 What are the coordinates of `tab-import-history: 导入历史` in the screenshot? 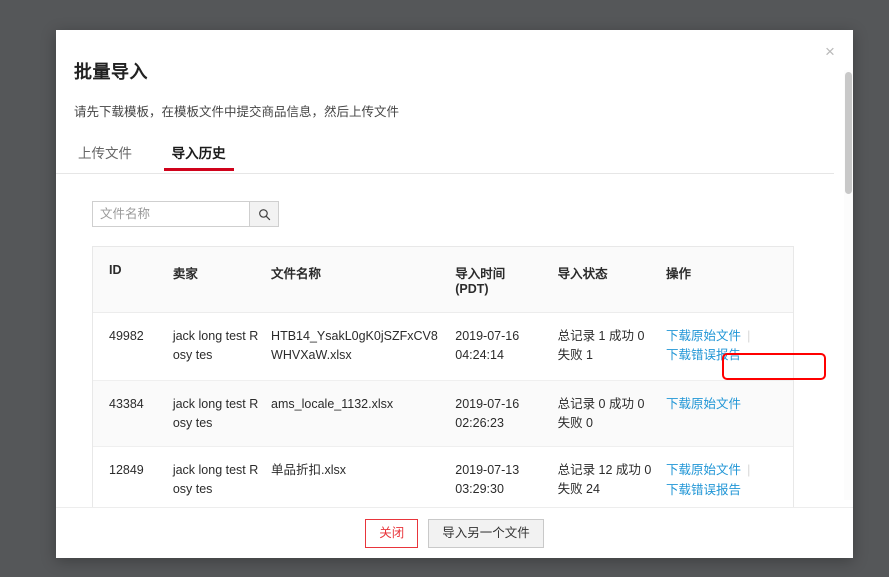 It's located at (198, 156).